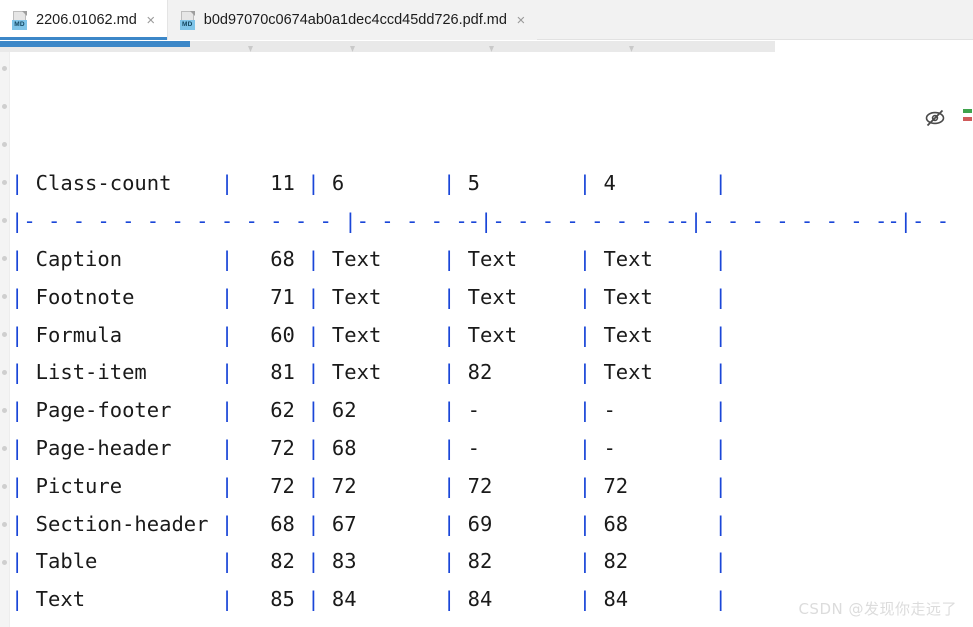  What do you see at coordinates (387, 46) in the screenshot?
I see `scrollbar-track` at bounding box center [387, 46].